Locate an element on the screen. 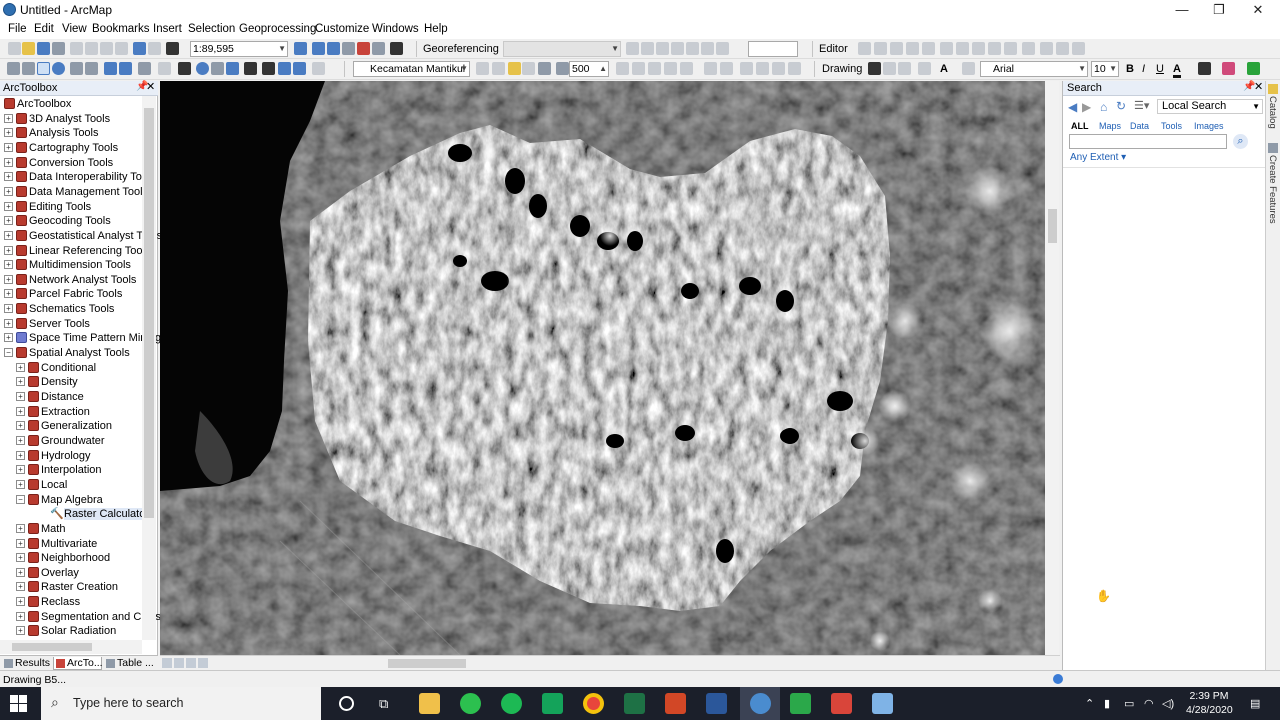  go-to-xy-icon is located at coordinates (299, 68).